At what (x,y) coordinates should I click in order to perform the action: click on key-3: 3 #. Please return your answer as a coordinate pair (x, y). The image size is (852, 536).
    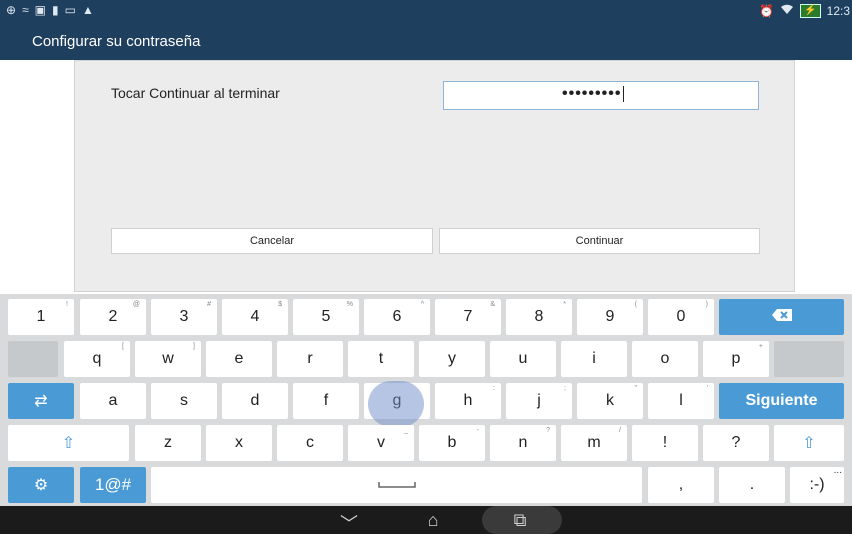
    Looking at the image, I should click on (184, 317).